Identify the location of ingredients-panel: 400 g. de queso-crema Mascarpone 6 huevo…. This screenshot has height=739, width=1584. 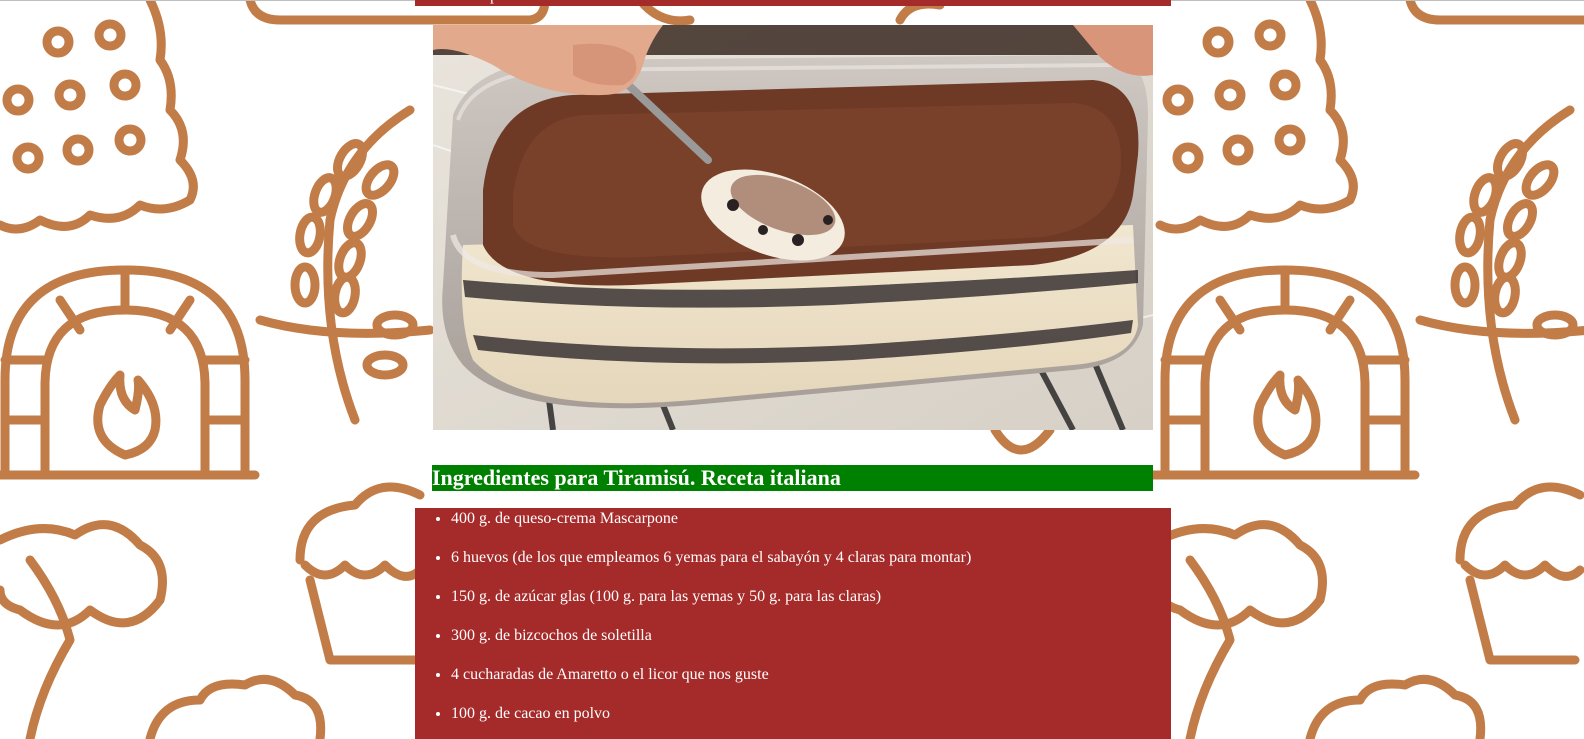
(793, 623).